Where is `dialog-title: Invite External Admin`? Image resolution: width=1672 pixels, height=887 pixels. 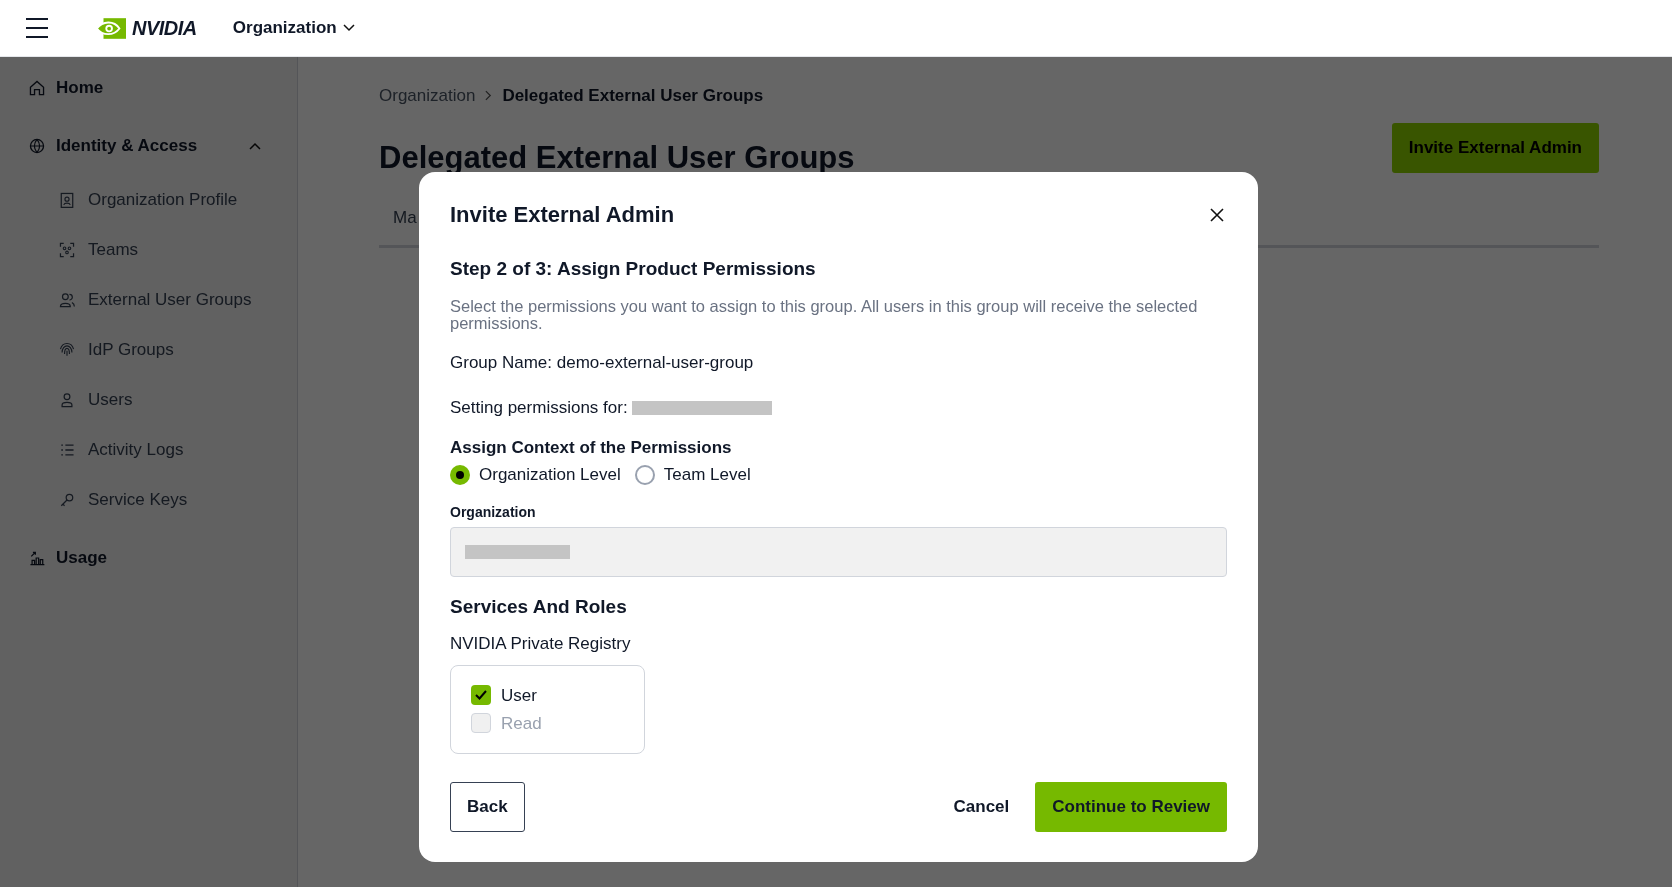
dialog-title: Invite External Admin is located at coordinates (562, 215).